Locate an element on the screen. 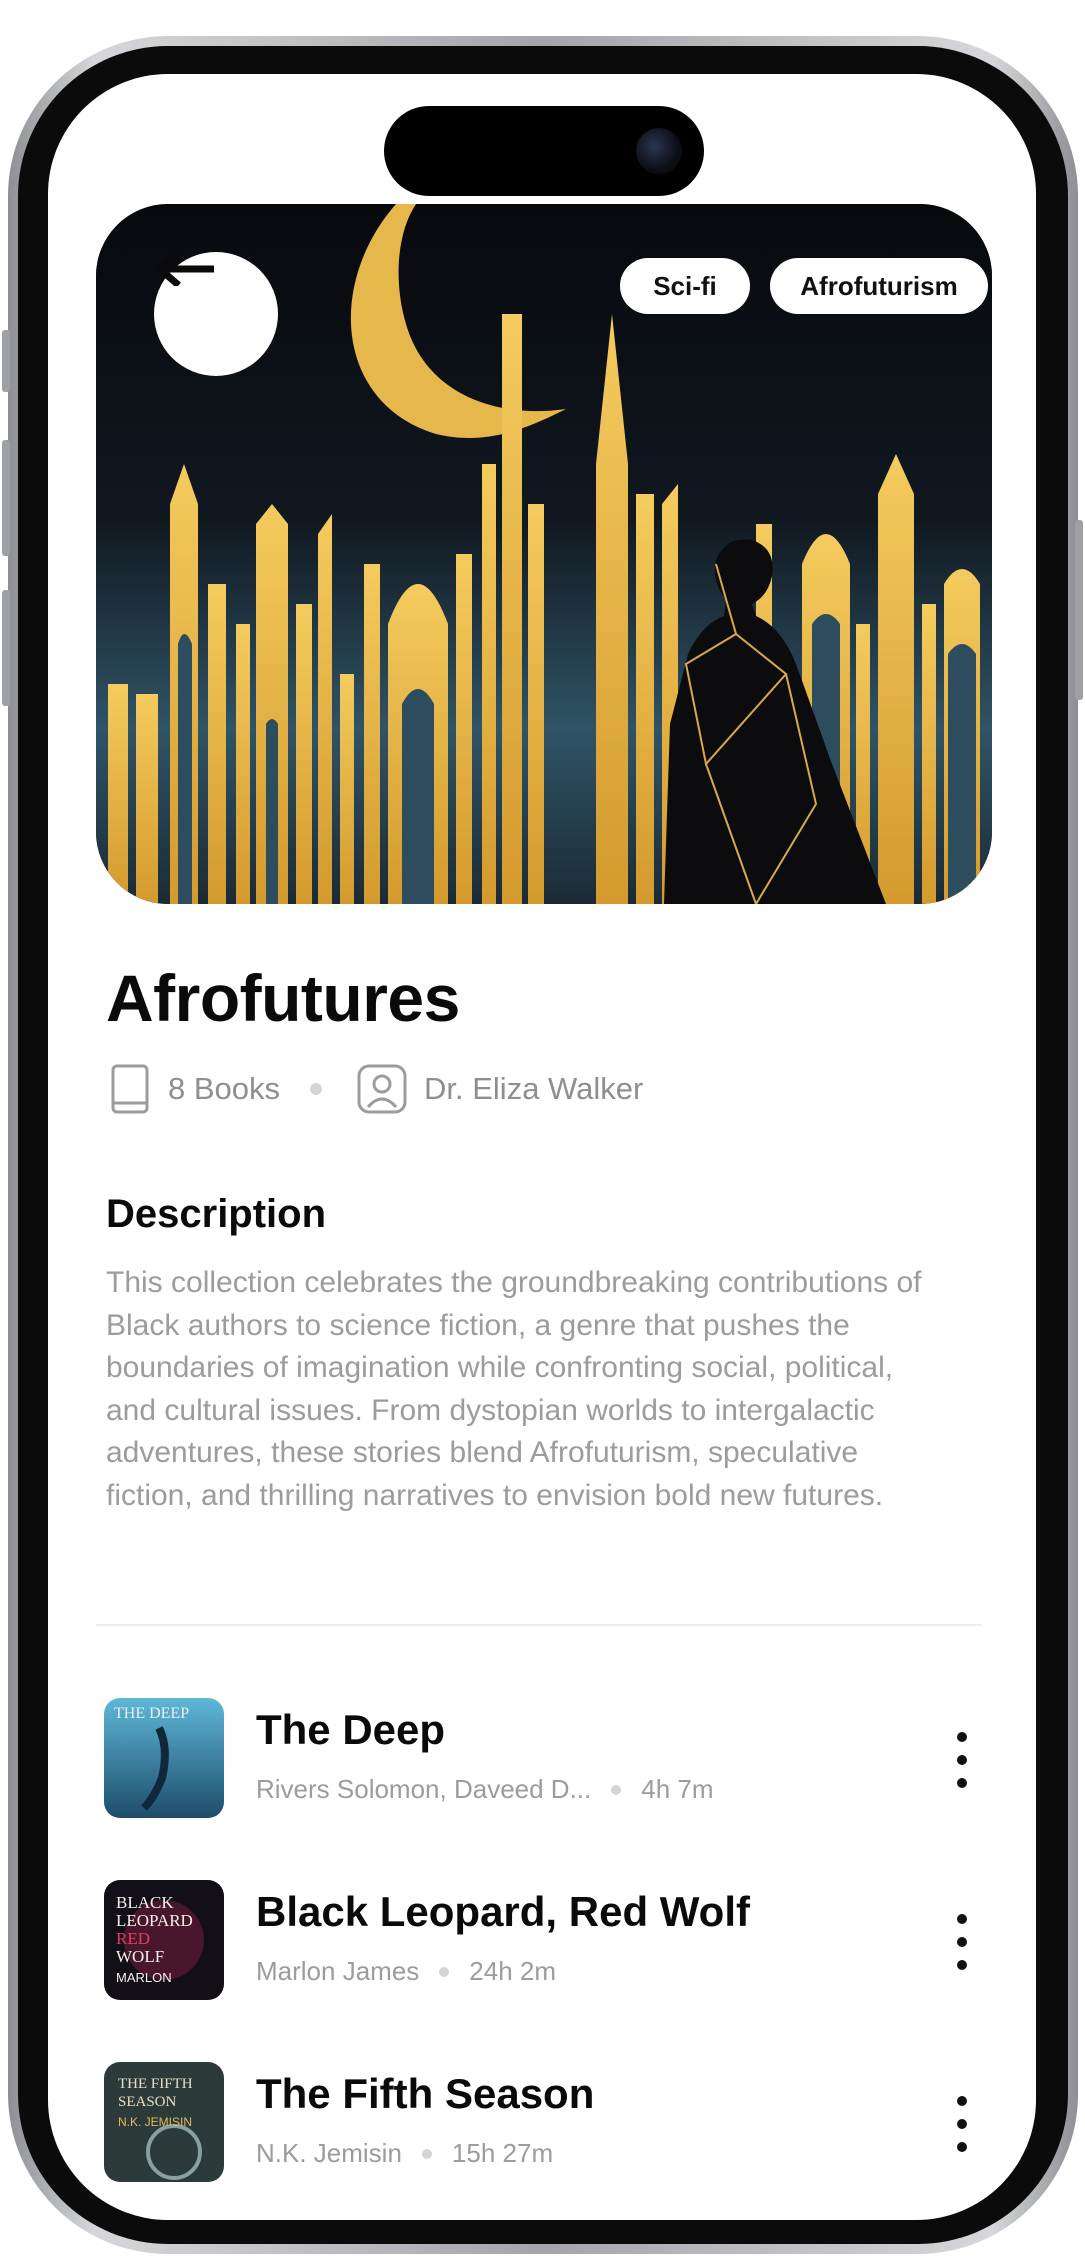  svg-text: MARLON is located at coordinates (144, 1977).